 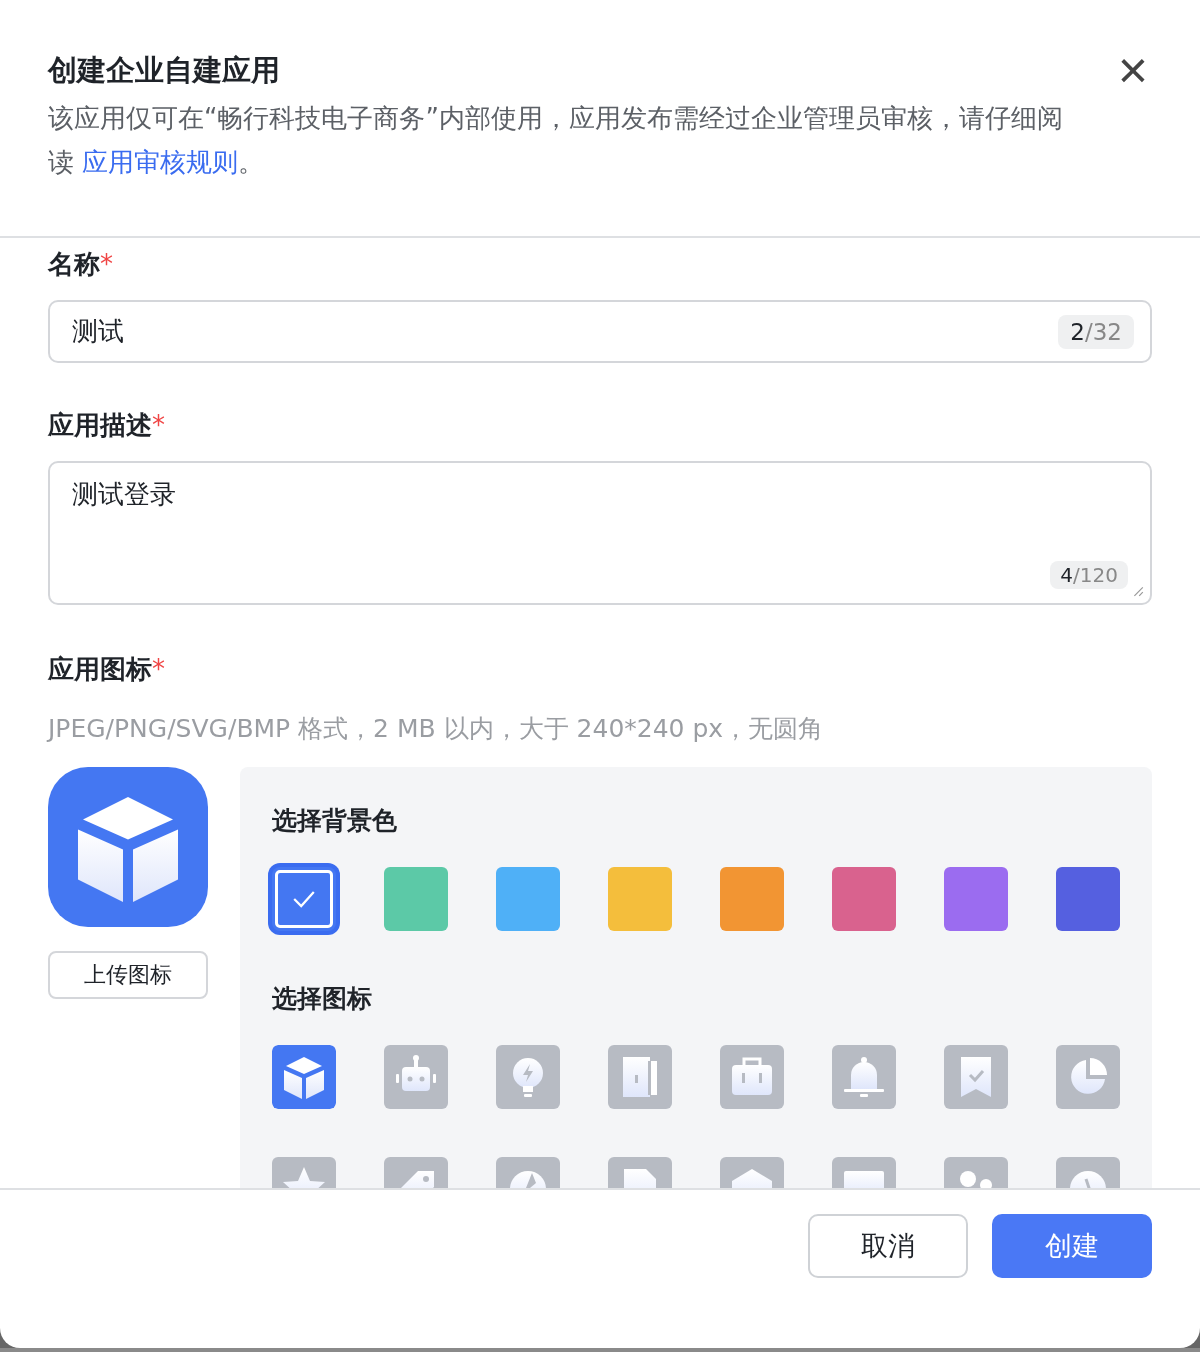 I want to click on cancel-button: 取消, so click(x=888, y=1246).